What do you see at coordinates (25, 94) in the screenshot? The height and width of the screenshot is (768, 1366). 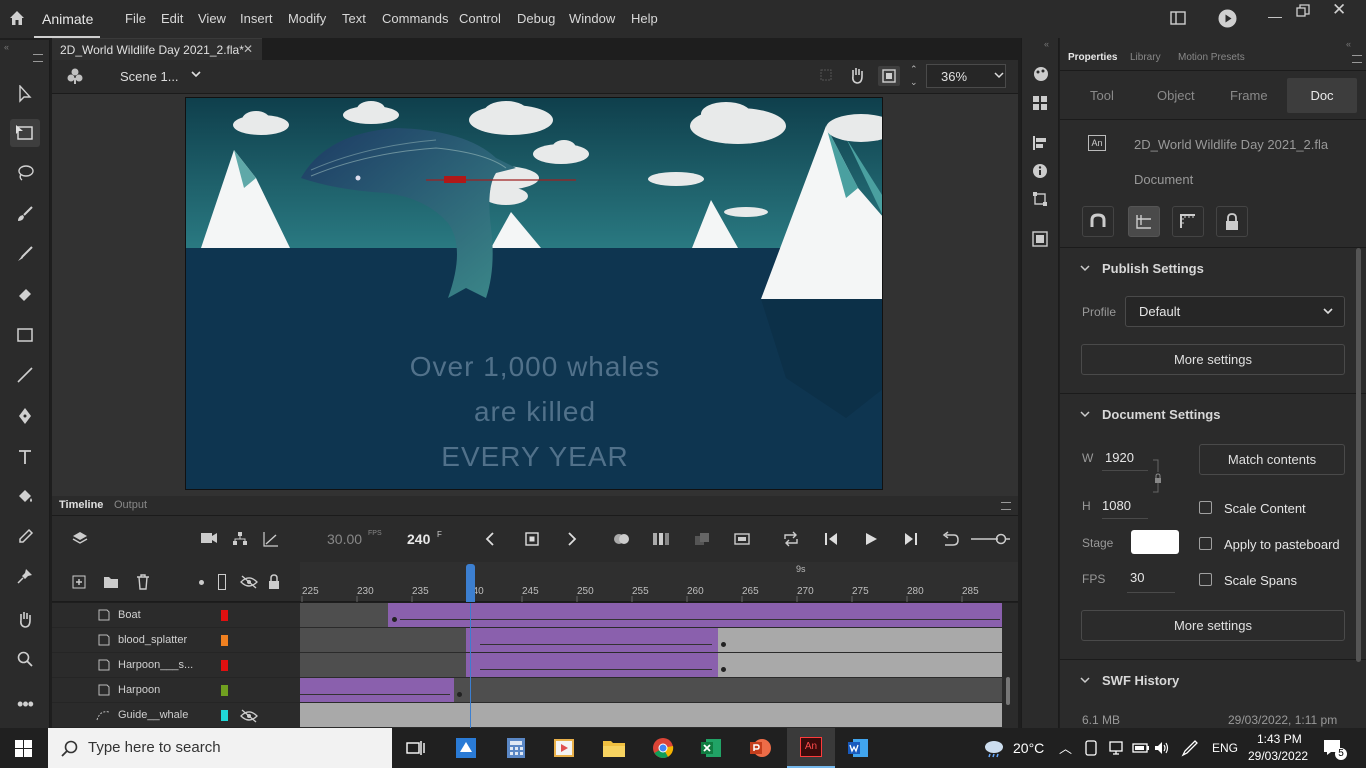 I see `selection-tool-icon` at bounding box center [25, 94].